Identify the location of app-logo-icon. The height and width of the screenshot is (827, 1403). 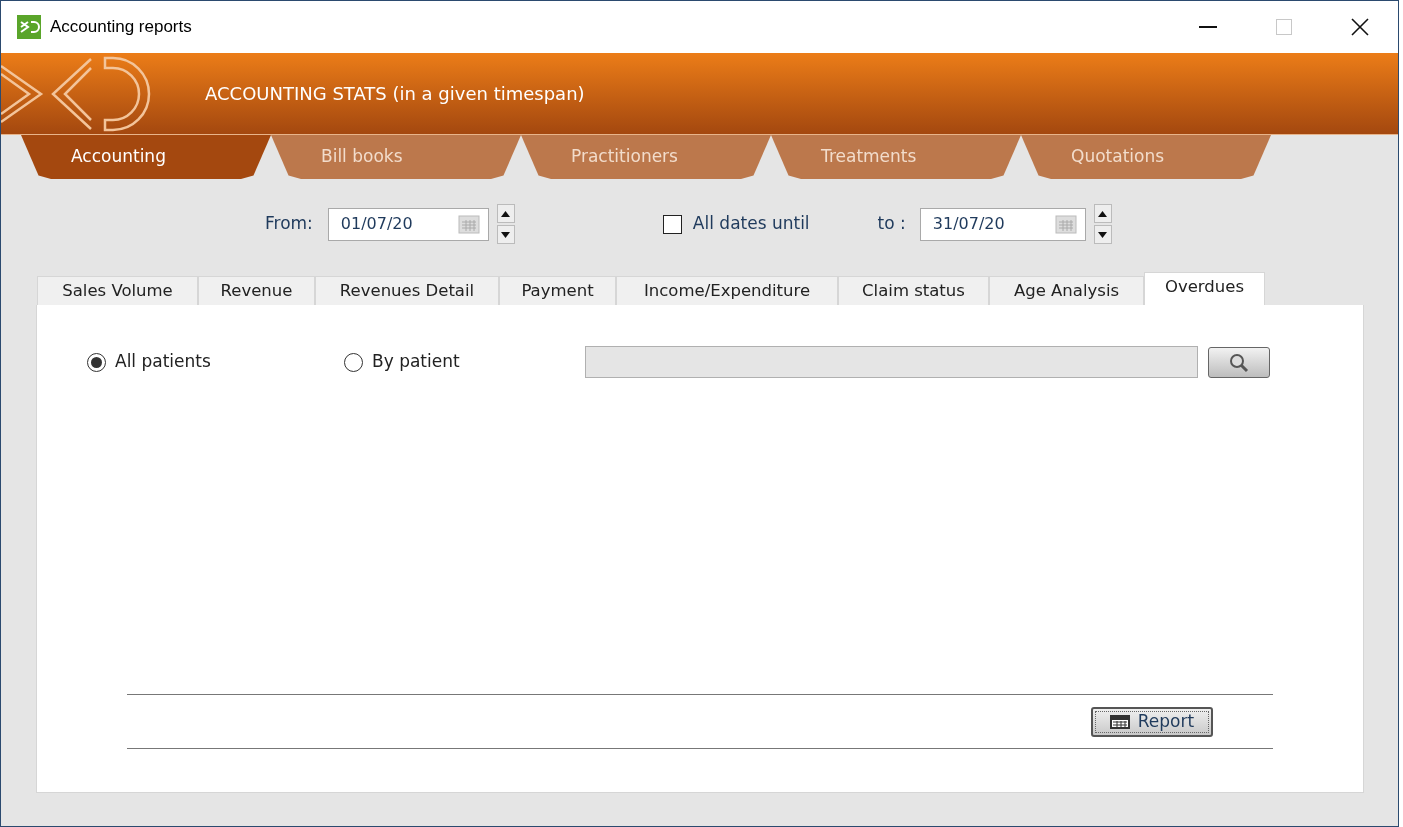
(29, 27).